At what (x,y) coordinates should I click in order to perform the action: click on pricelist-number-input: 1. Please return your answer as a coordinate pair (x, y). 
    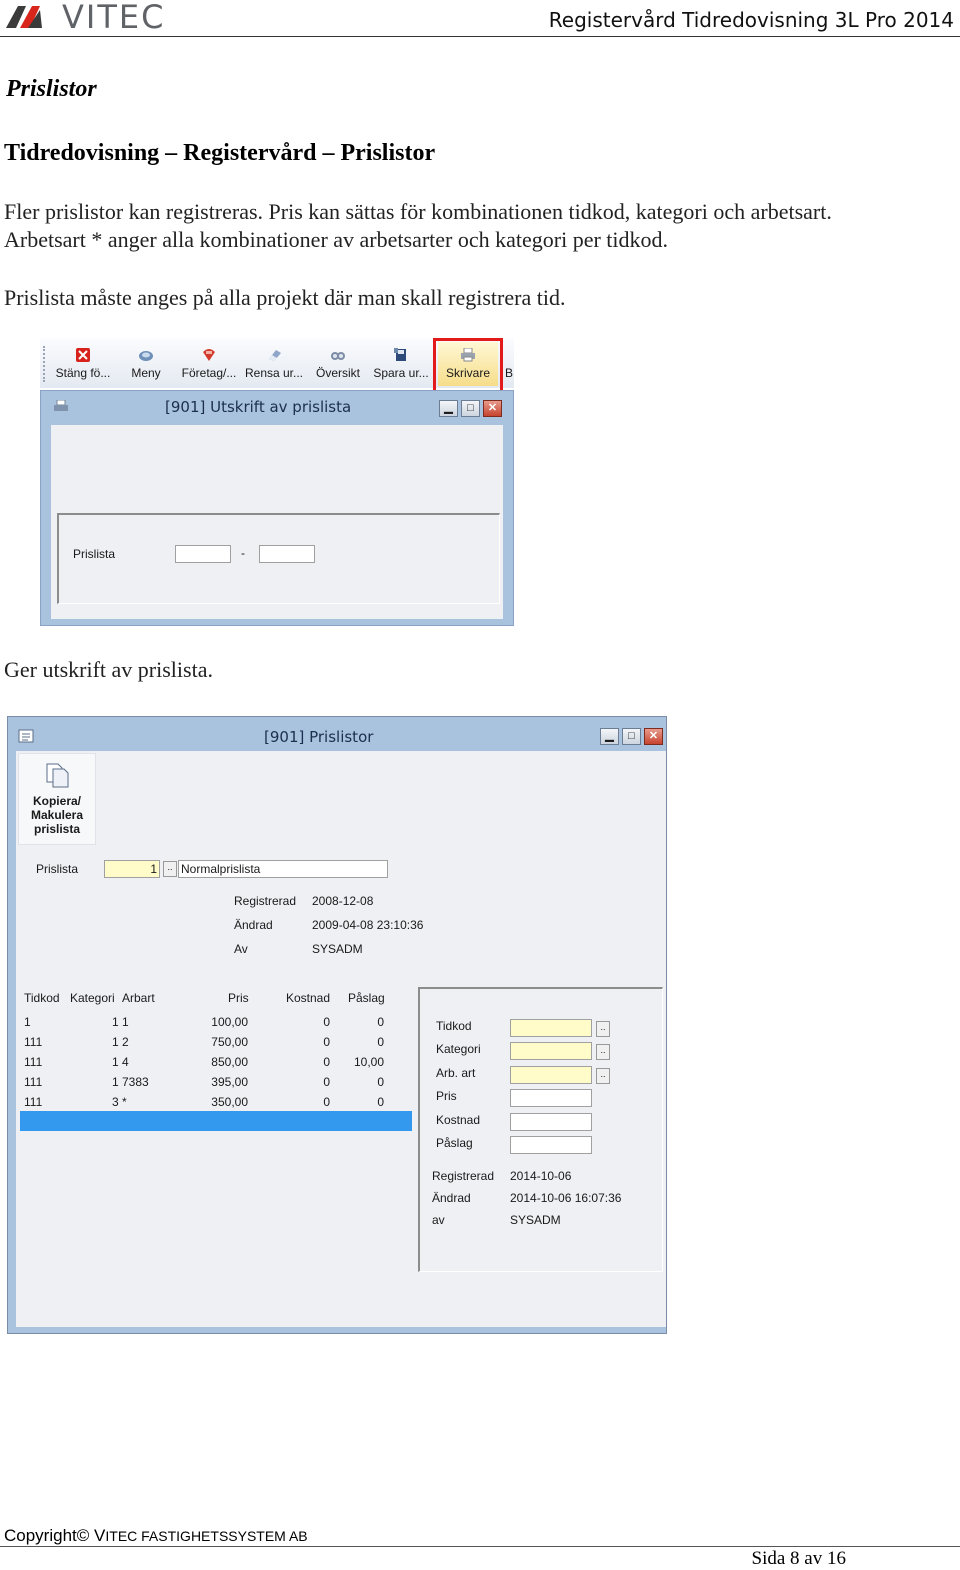
    Looking at the image, I should click on (132, 869).